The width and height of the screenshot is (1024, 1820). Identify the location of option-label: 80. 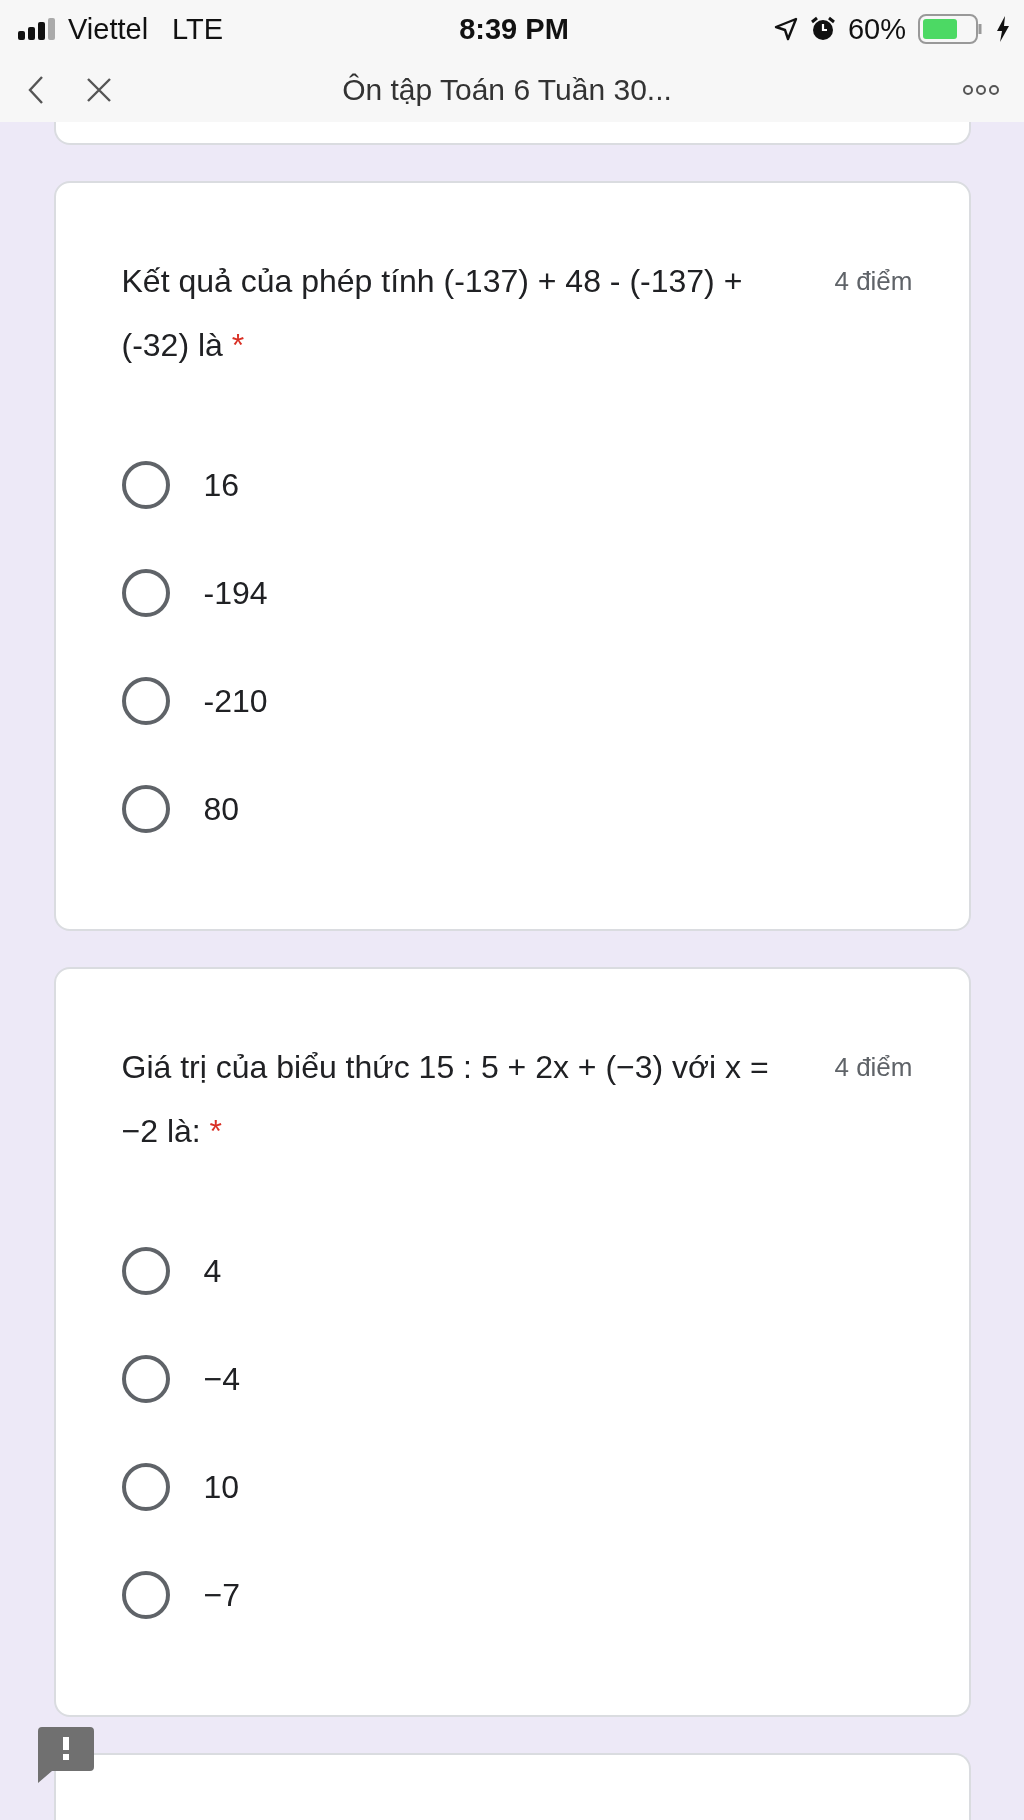
(221, 809).